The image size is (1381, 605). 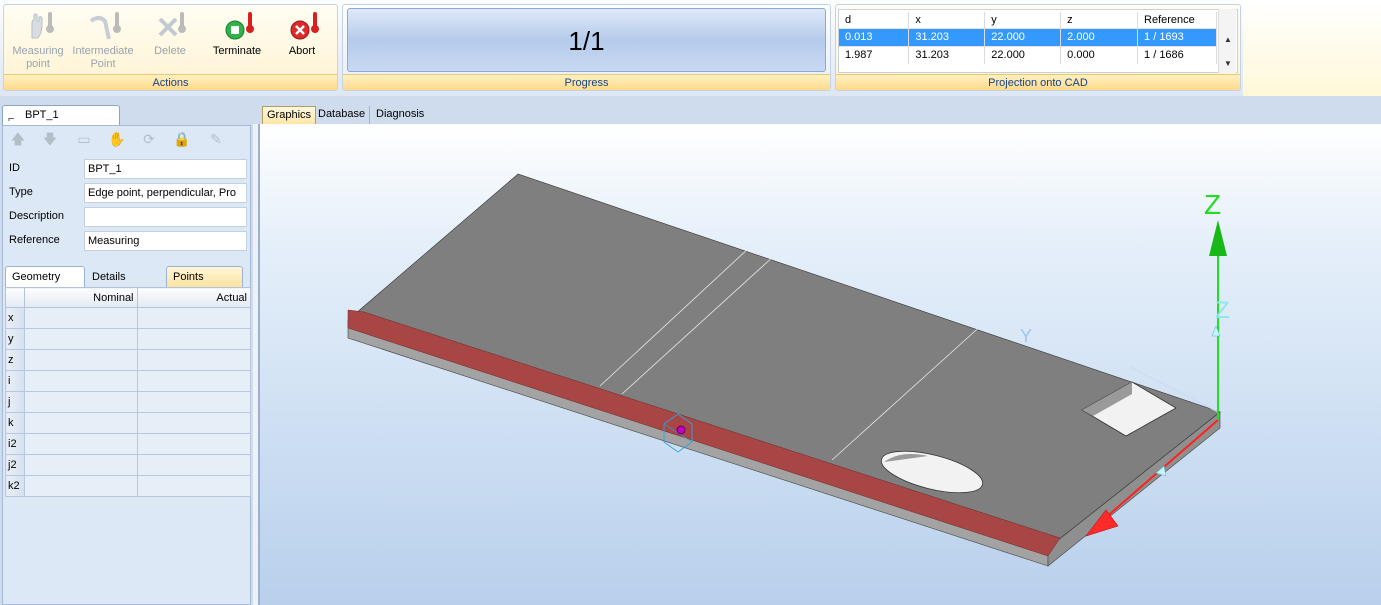 I want to click on projection-cell: 31.203, so click(x=947, y=54).